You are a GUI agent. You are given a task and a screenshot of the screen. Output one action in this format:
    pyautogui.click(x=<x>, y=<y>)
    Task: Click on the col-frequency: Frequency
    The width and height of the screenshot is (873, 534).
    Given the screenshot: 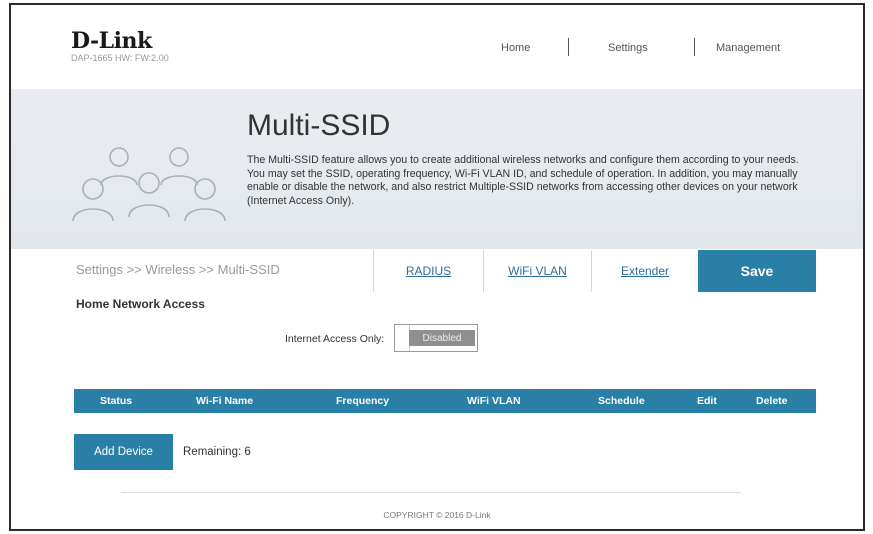 What is the action you would take?
    pyautogui.click(x=363, y=401)
    